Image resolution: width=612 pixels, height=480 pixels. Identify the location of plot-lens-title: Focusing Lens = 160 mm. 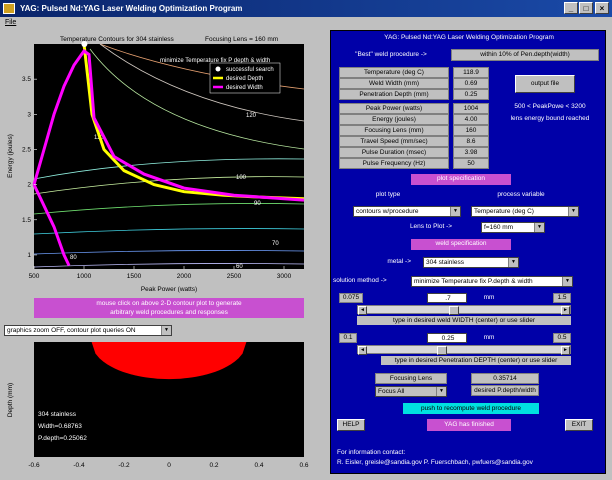
(241, 39).